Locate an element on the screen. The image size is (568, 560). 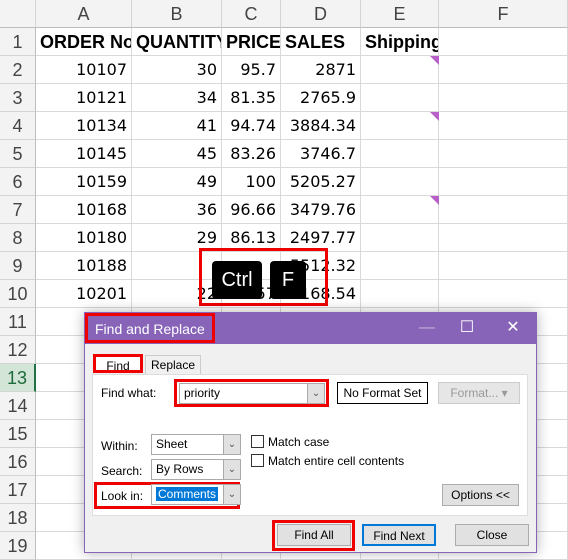
close-button: Close is located at coordinates (492, 535).